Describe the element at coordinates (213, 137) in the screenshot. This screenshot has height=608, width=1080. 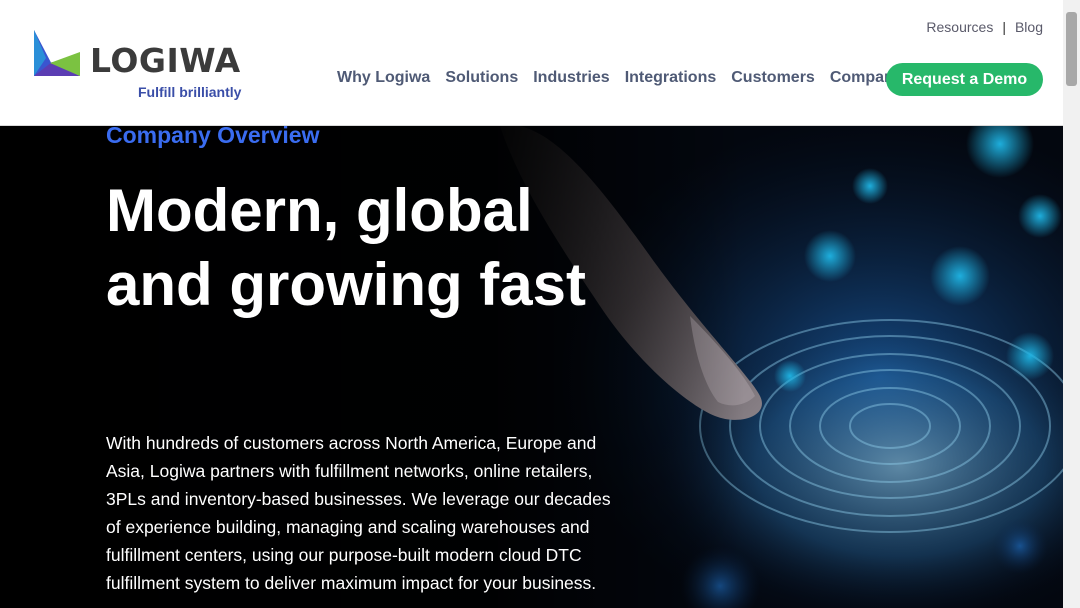
I see `hero-eyebrow: Company Overview` at that location.